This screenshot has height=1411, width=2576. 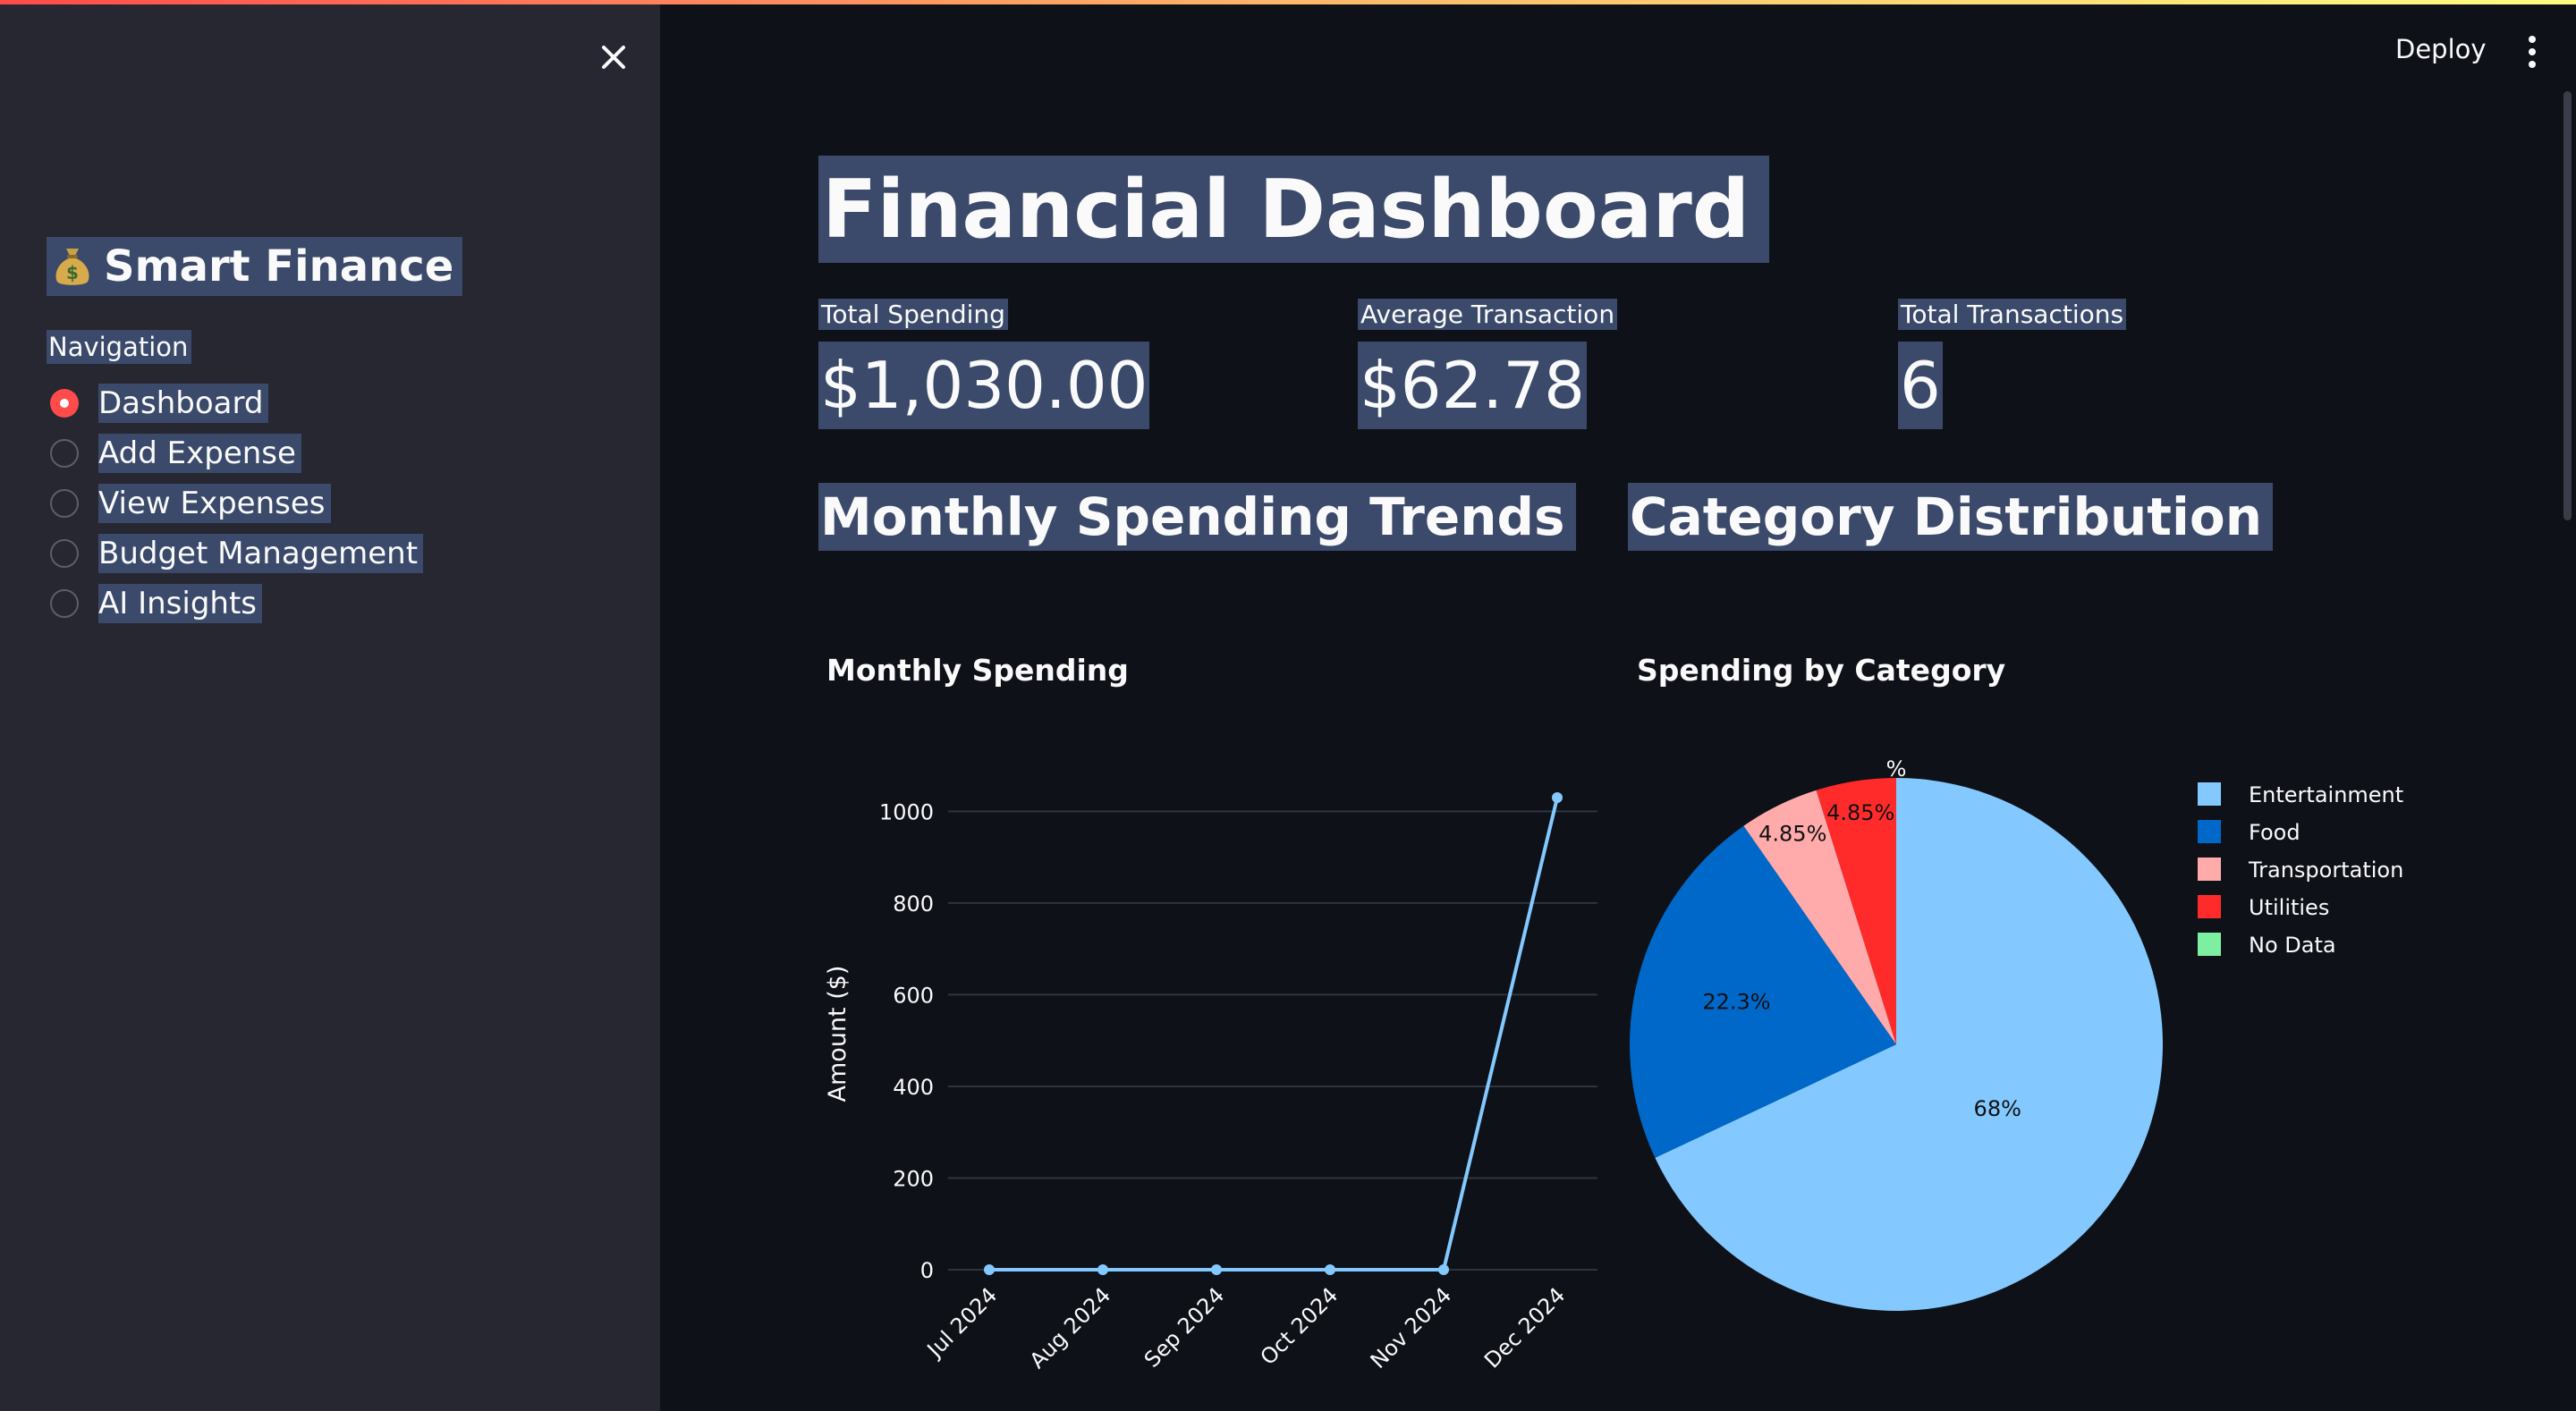 I want to click on nav-item-view-expenses: View Expenses, so click(x=190, y=503).